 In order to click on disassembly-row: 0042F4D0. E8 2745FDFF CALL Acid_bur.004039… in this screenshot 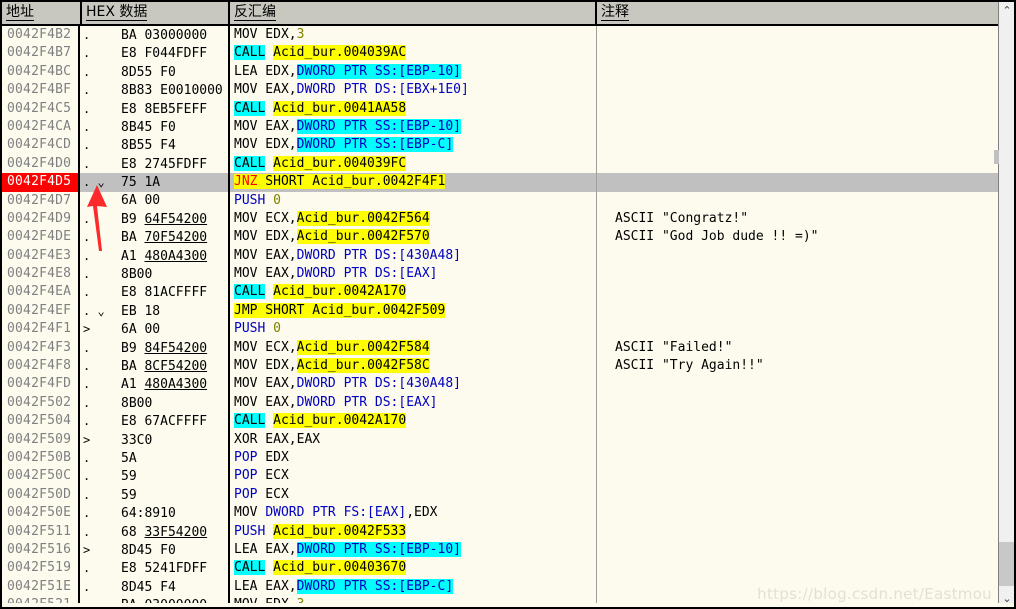, I will do `click(500, 164)`.